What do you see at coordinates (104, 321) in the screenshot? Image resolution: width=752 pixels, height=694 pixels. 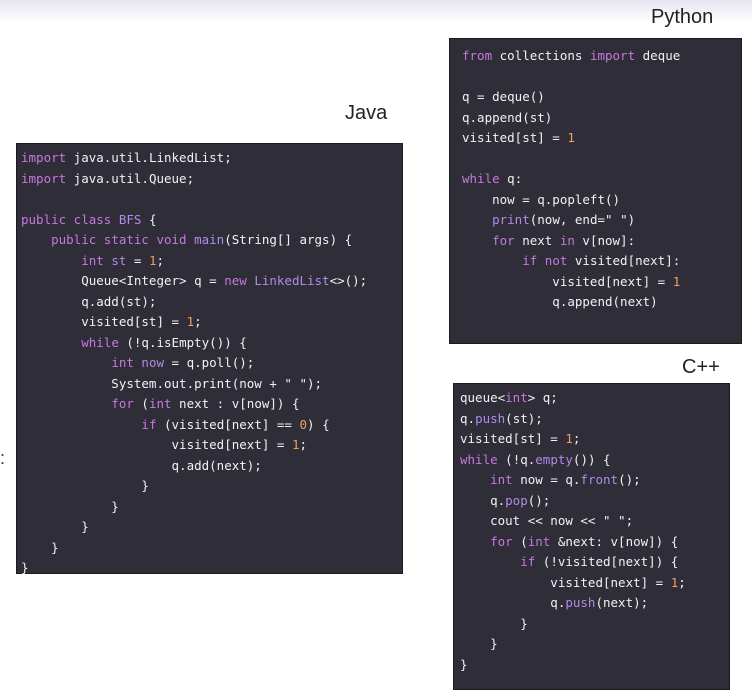 I see `java-code-token: visited[st] =` at bounding box center [104, 321].